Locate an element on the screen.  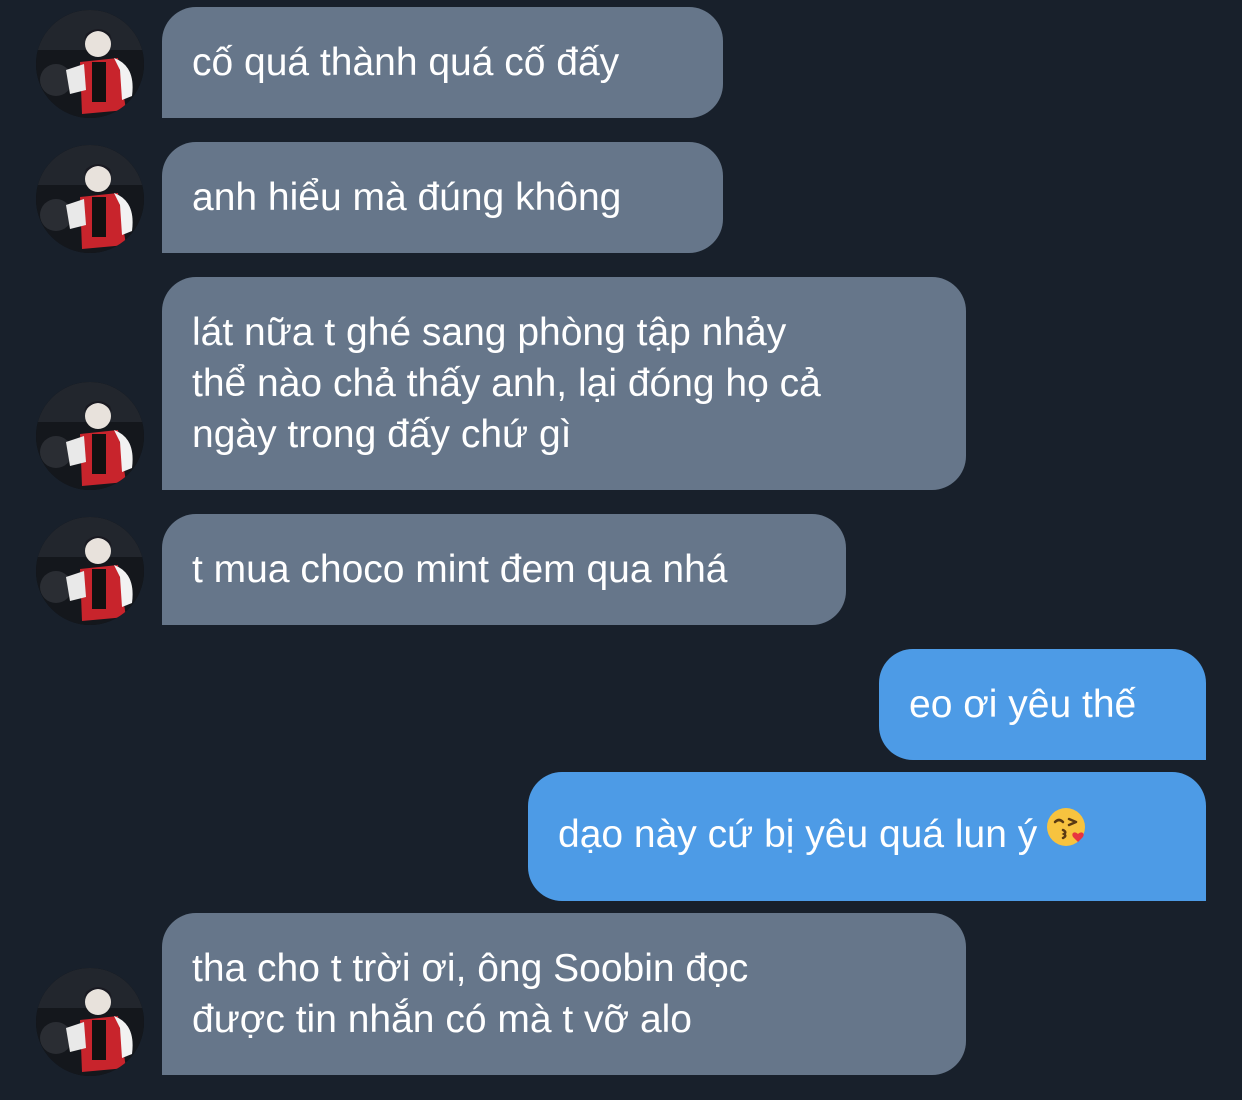
message-bubble-incoming: cố quá thành quá cố đấy is located at coordinates (442, 62).